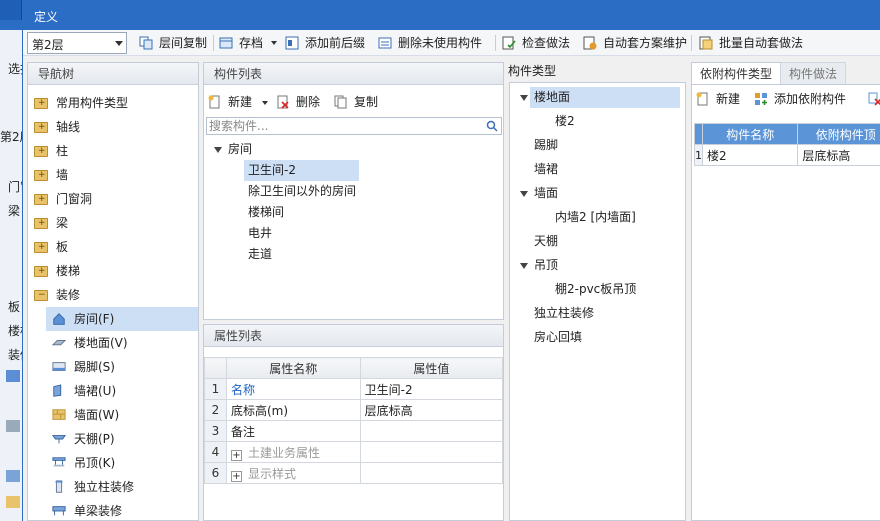 The height and width of the screenshot is (521, 880). I want to click on nav-item: + 楼梯, so click(113, 271).